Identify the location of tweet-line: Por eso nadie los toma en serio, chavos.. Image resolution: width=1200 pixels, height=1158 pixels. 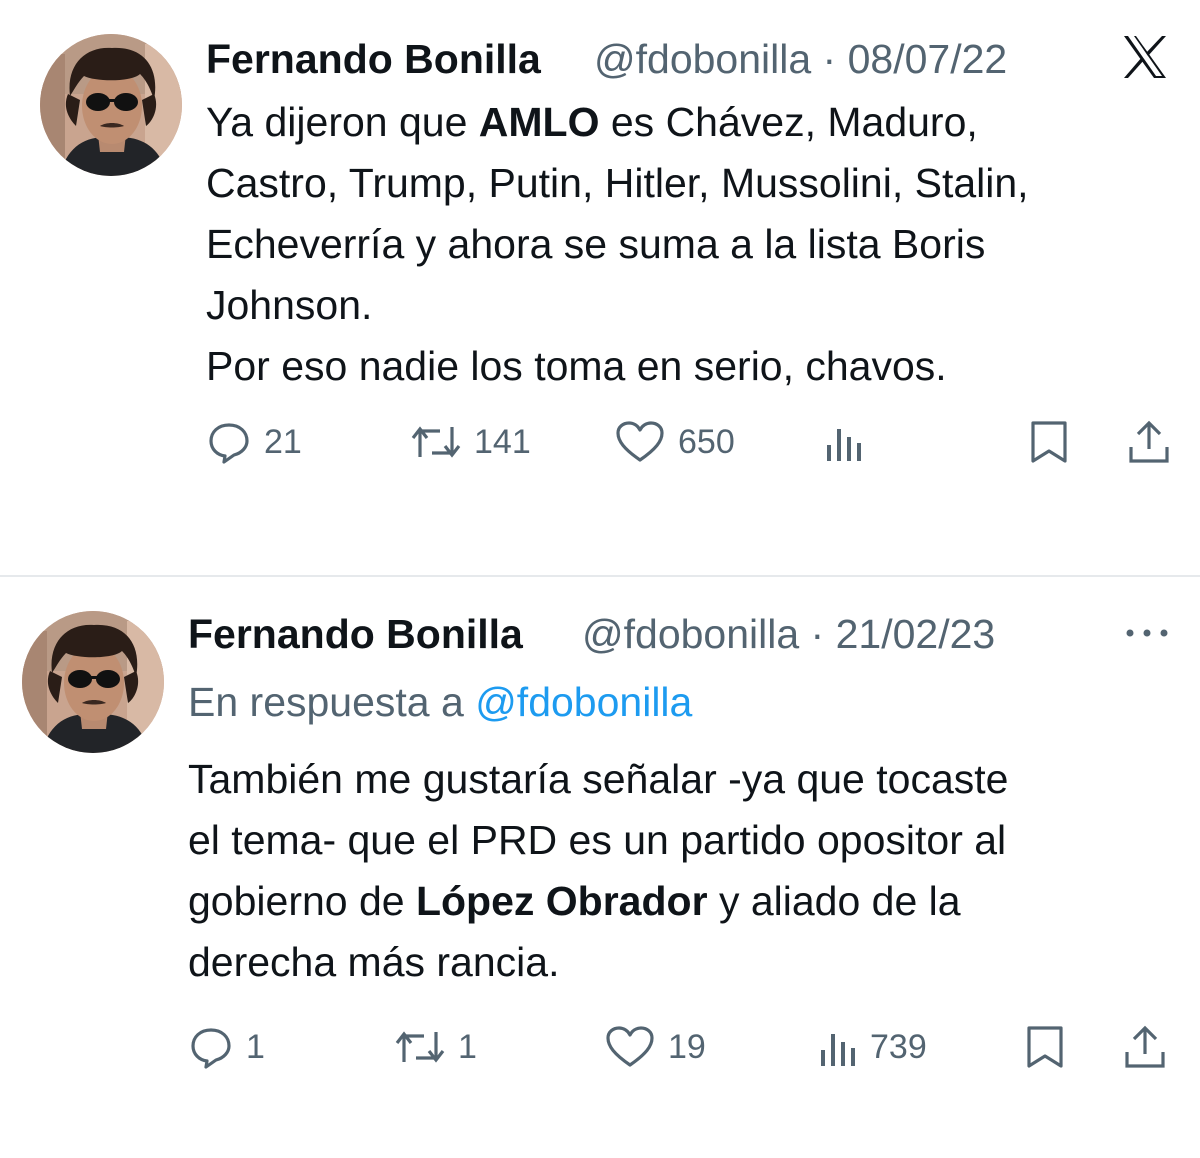
(576, 366).